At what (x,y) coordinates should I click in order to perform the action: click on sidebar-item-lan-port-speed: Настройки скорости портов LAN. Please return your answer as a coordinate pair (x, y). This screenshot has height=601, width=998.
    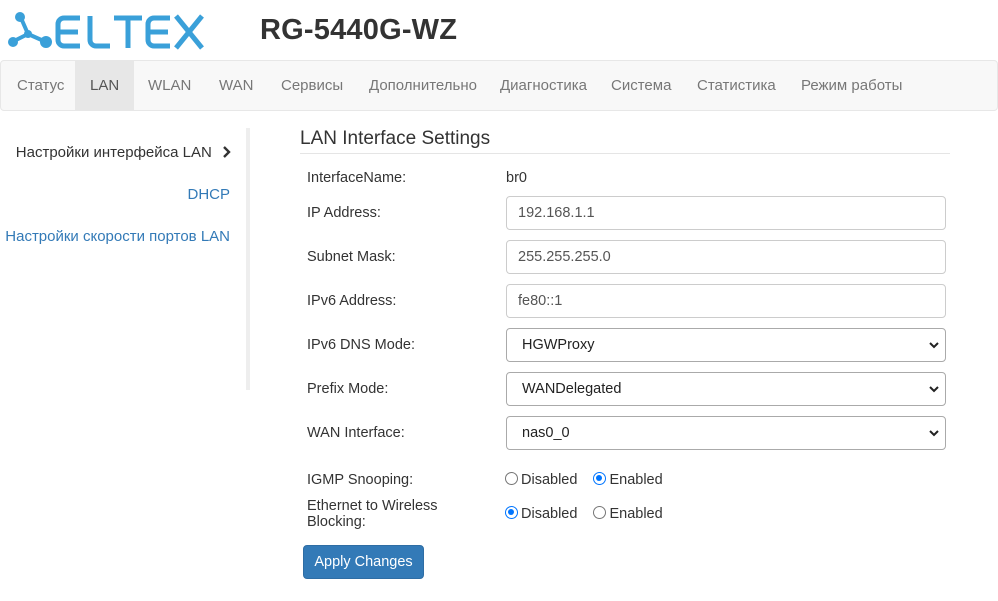
    Looking at the image, I should click on (117, 236).